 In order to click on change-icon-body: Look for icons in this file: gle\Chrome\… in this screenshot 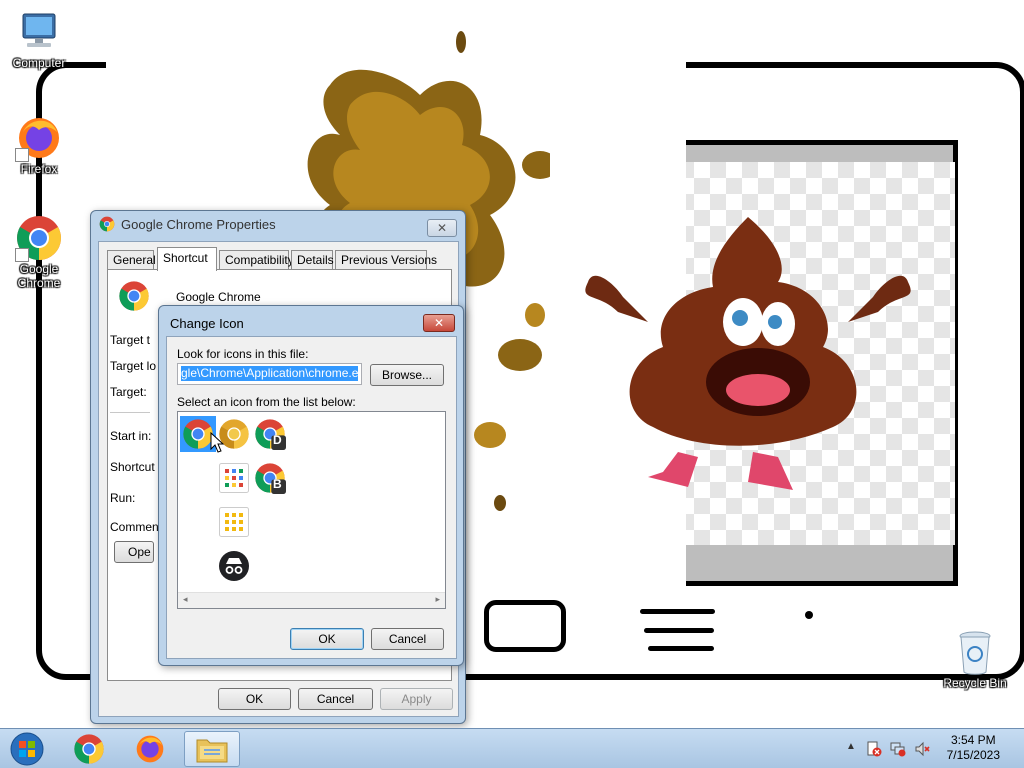, I will do `click(311, 497)`.